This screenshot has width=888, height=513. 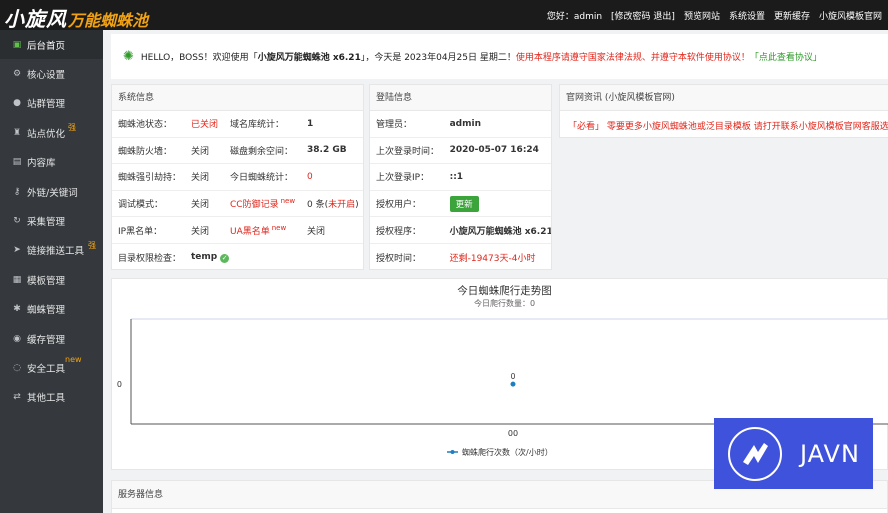 What do you see at coordinates (464, 203) in the screenshot?
I see `update-button: 更新` at bounding box center [464, 203].